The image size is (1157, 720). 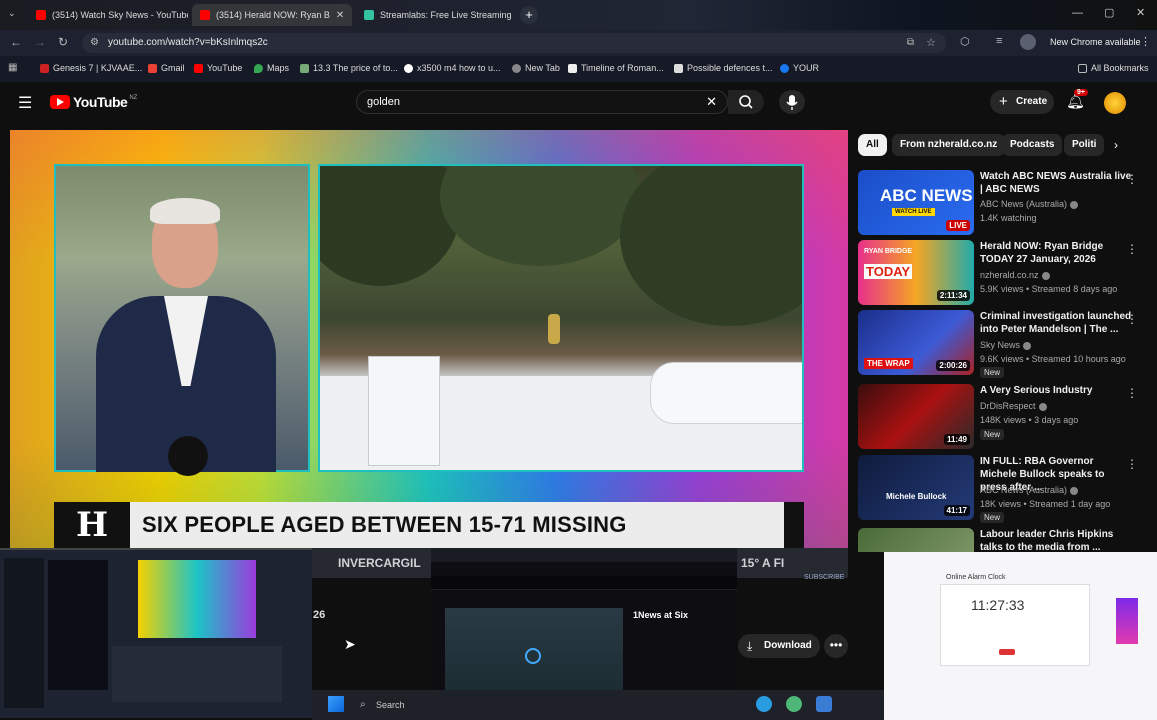 What do you see at coordinates (94, 43) in the screenshot?
I see `site-info-icon: ⚙` at bounding box center [94, 43].